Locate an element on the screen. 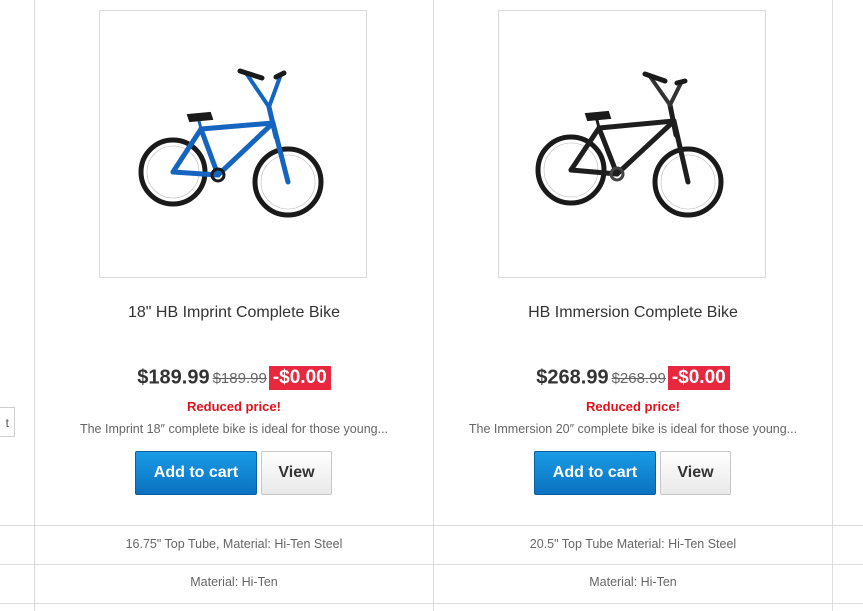 The width and height of the screenshot is (863, 611). price-row: $189.99 $189.99 -$0.00 is located at coordinates (234, 379).